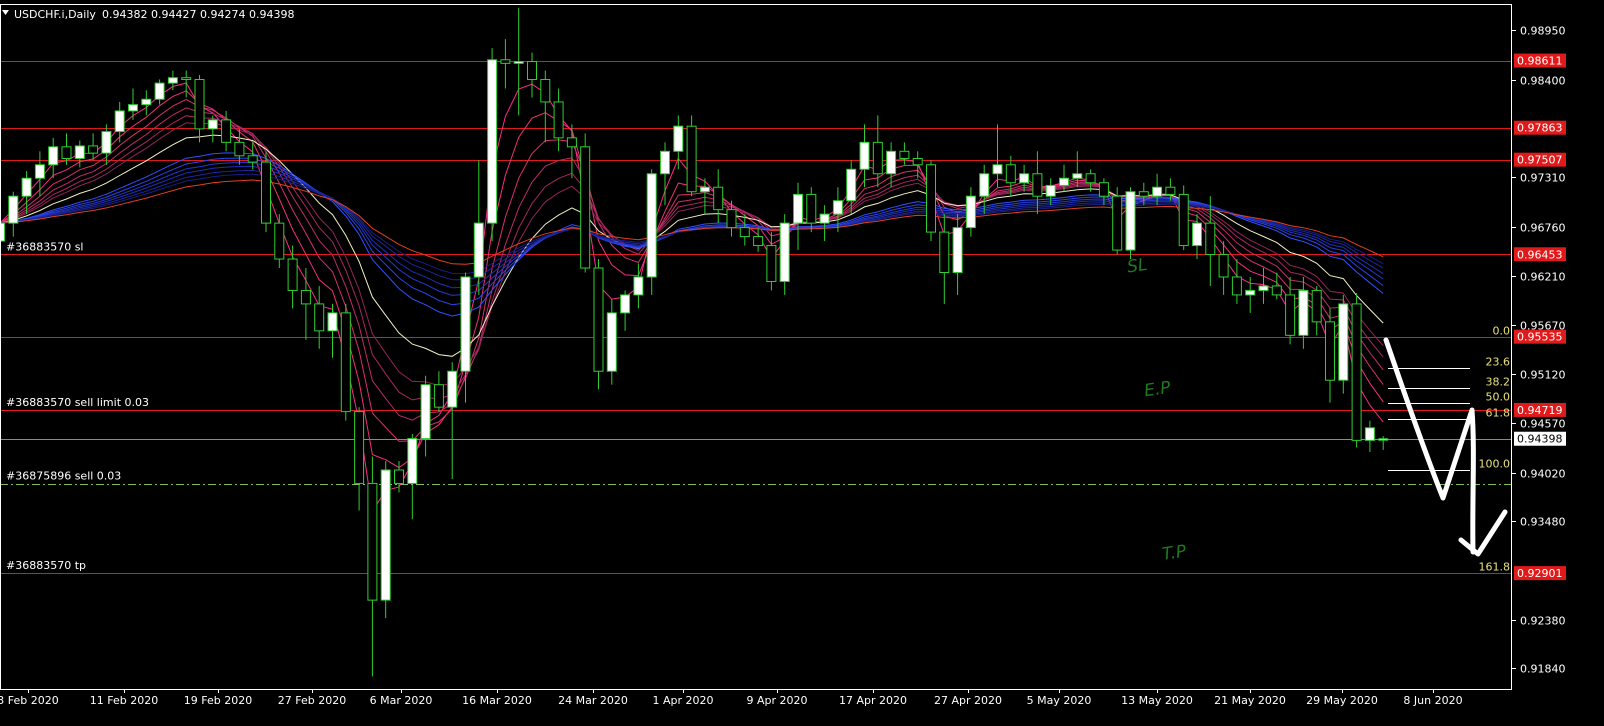 The width and height of the screenshot is (1604, 726). What do you see at coordinates (1498, 382) in the screenshot?
I see `fib-level-label: 38.2` at bounding box center [1498, 382].